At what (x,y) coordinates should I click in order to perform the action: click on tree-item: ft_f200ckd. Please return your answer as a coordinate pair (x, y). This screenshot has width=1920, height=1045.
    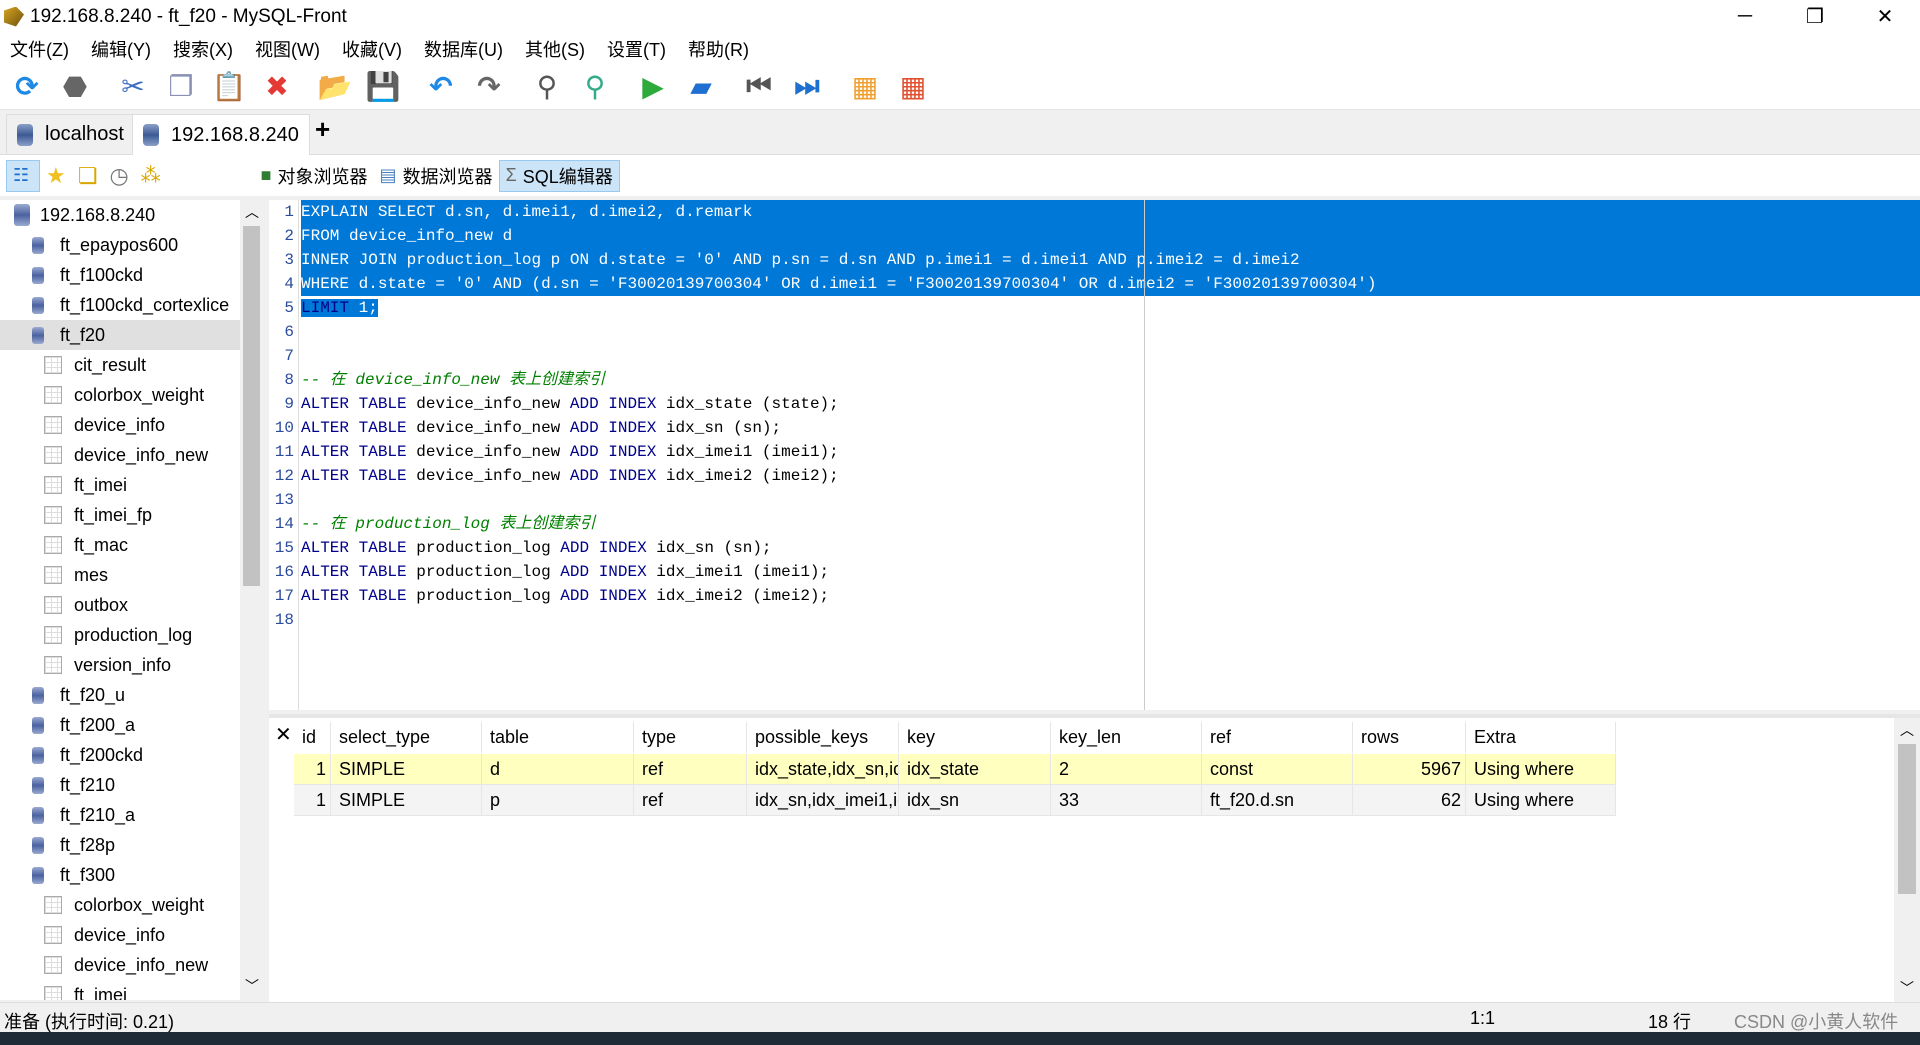
    Looking at the image, I should click on (120, 755).